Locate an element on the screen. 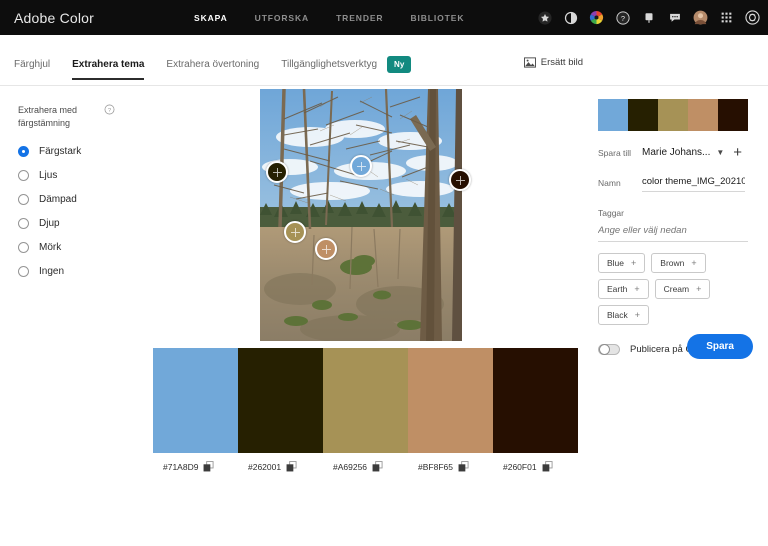 This screenshot has height=546, width=768. mood-label-mork: Mörk is located at coordinates (50, 248).